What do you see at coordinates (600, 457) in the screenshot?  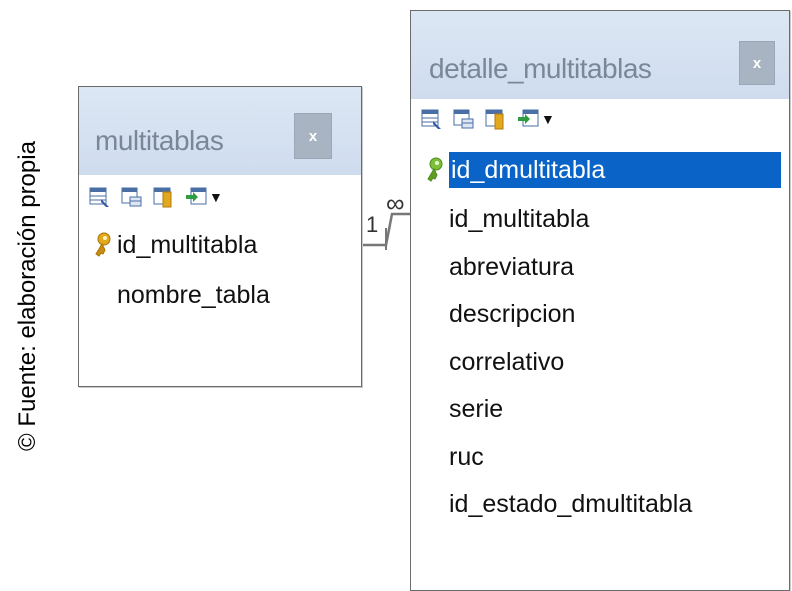 I see `column-row: ruc` at bounding box center [600, 457].